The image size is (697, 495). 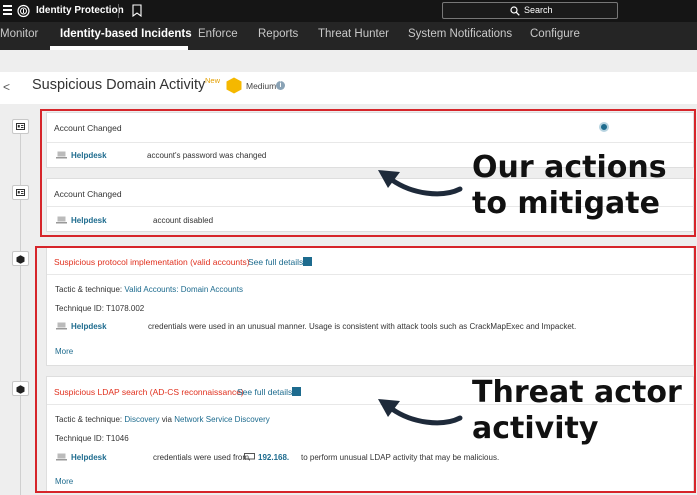 I want to click on new-badge: New, so click(x=213, y=80).